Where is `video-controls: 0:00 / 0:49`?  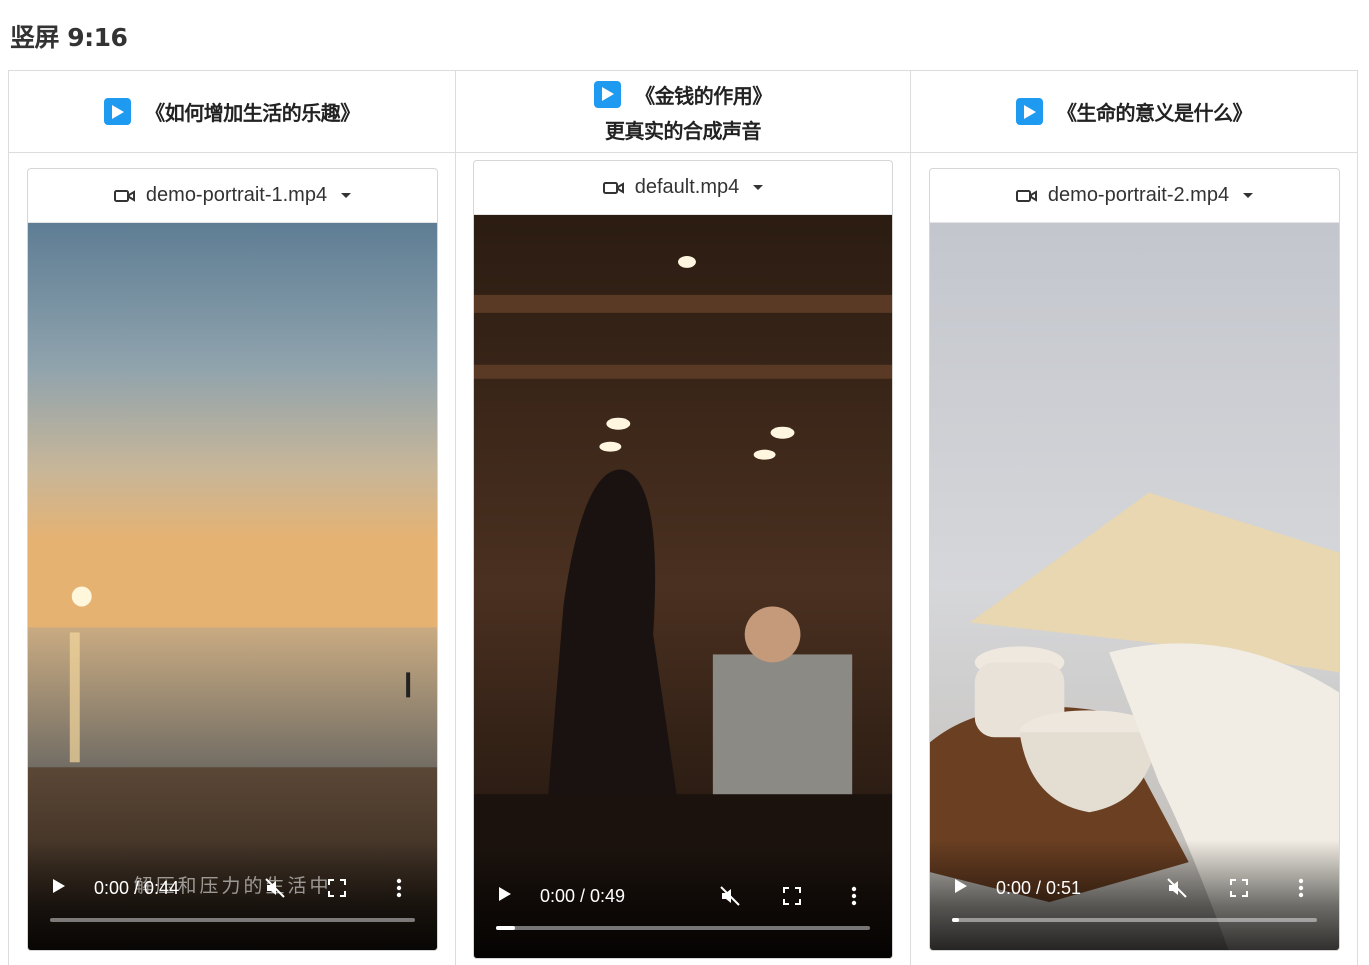
video-controls: 0:00 / 0:49 is located at coordinates (683, 903).